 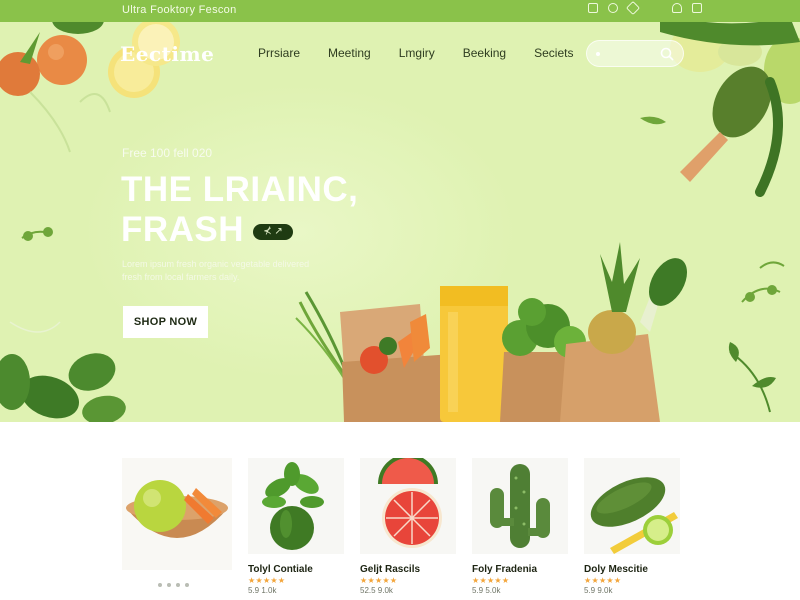 What do you see at coordinates (491, 332) in the screenshot?
I see `grocery-bags` at bounding box center [491, 332].